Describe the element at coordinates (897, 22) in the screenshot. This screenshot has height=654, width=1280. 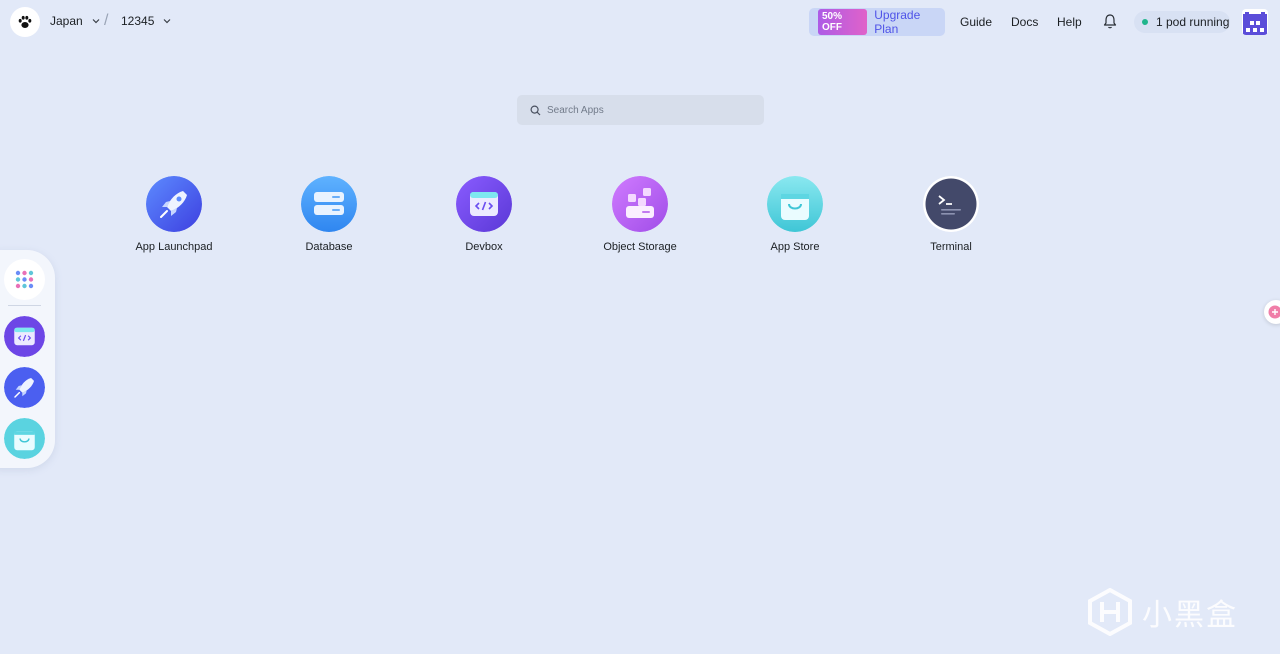
I see `upgrade-plan-label: Upgrade Plan` at that location.